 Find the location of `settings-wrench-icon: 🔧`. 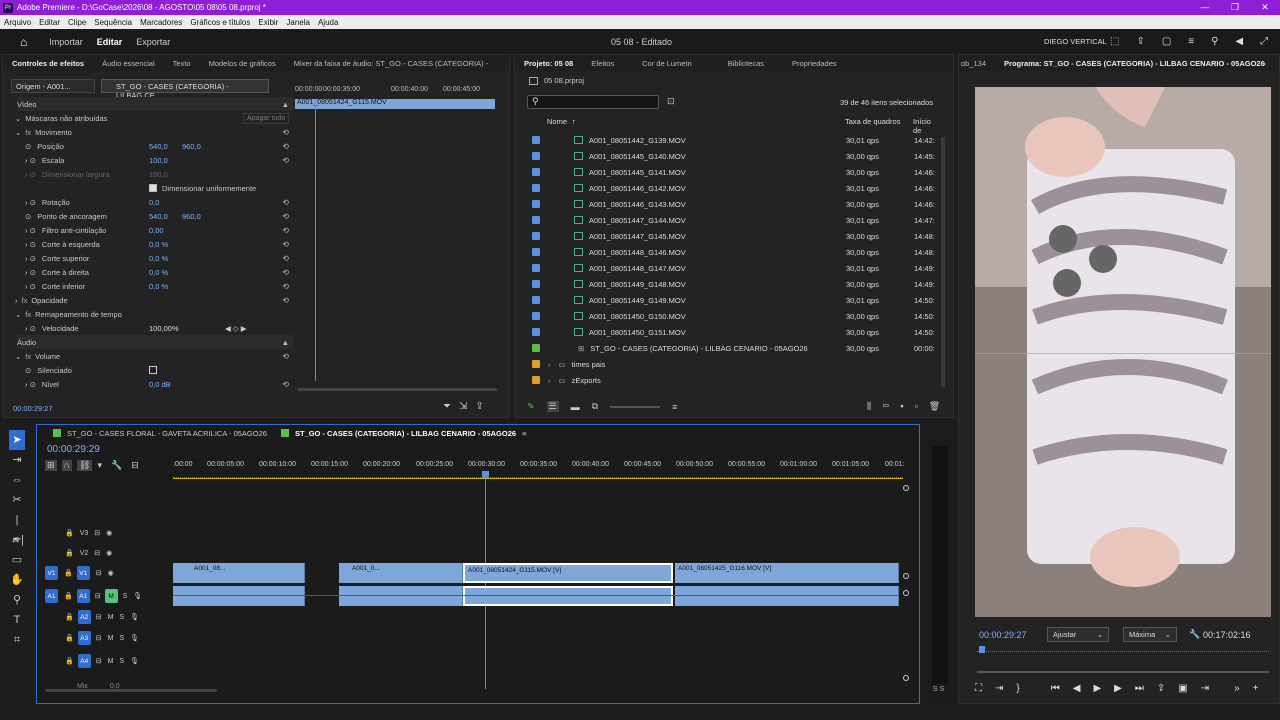

settings-wrench-icon: 🔧 is located at coordinates (116, 465).